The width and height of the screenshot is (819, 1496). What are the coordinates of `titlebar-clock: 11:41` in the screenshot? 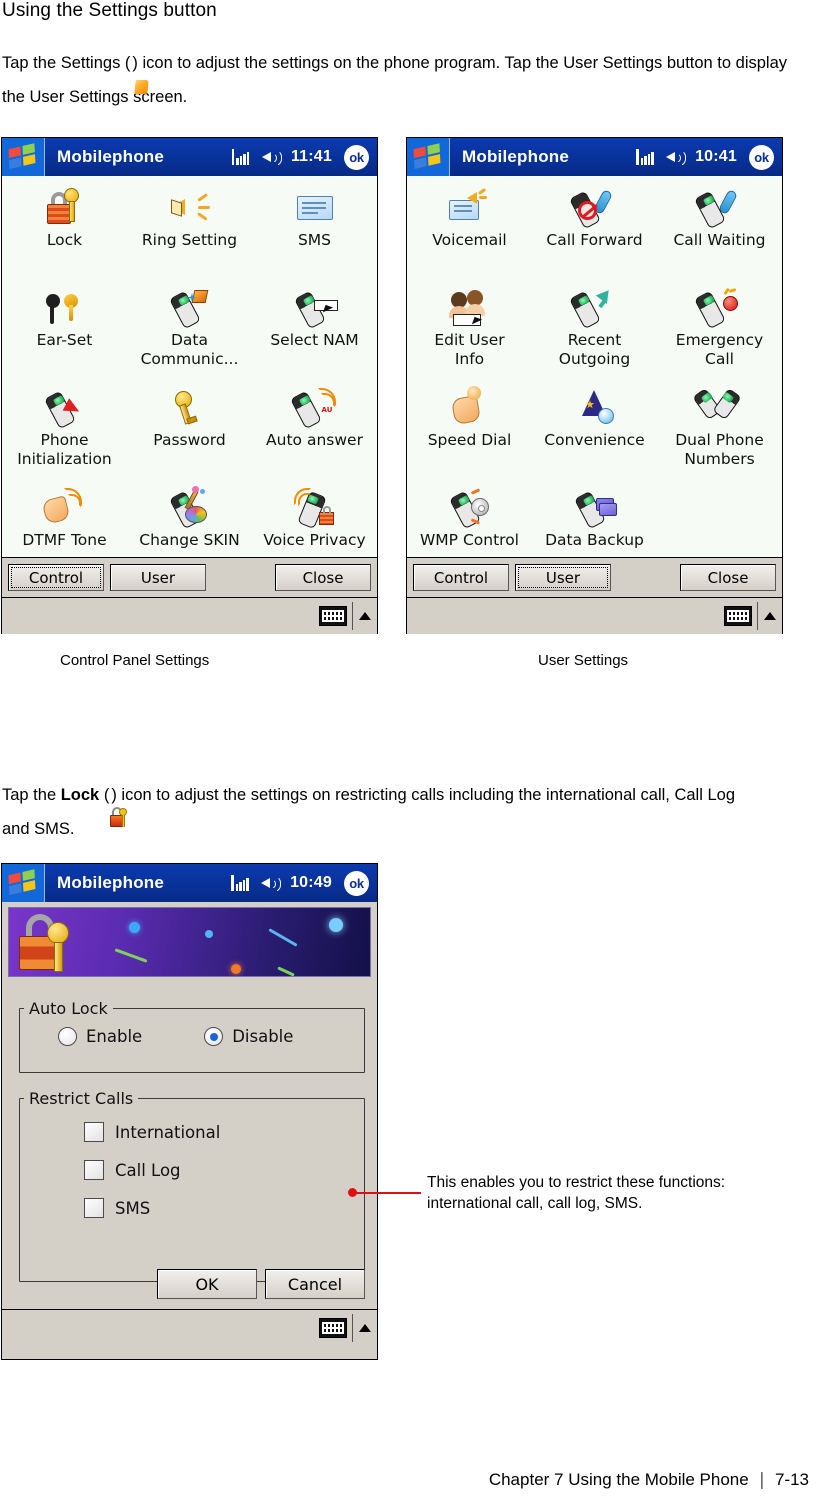 It's located at (311, 156).